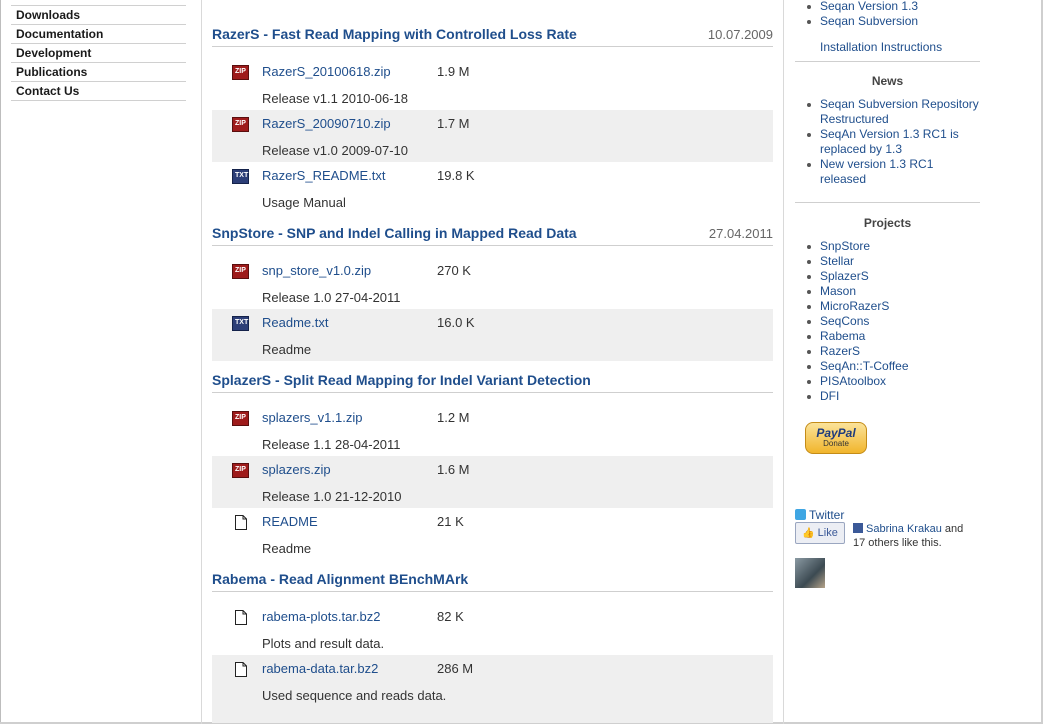 This screenshot has width=1043, height=724. I want to click on project-link: Rabema, so click(842, 336).